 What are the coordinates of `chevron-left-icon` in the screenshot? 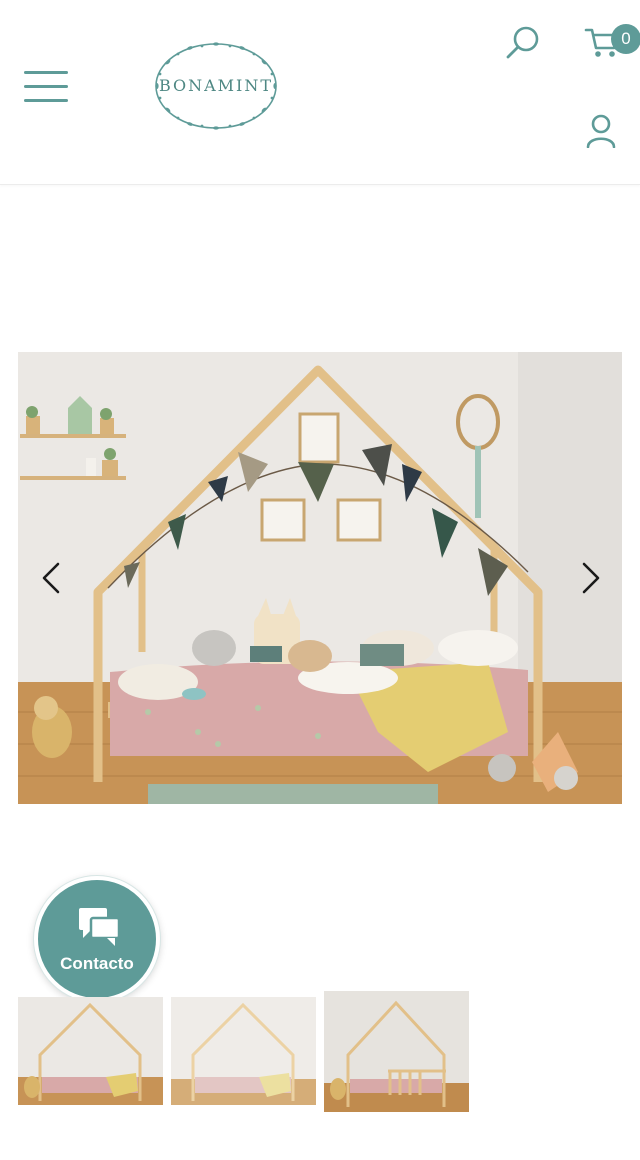 It's located at (51, 578).